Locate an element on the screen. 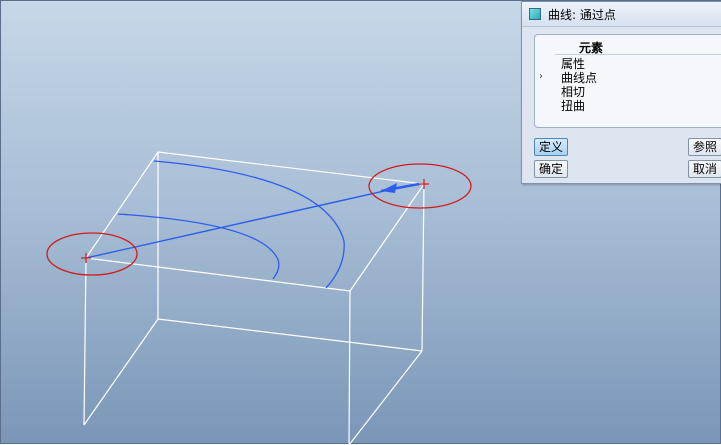  end-point is located at coordinates (424, 184).